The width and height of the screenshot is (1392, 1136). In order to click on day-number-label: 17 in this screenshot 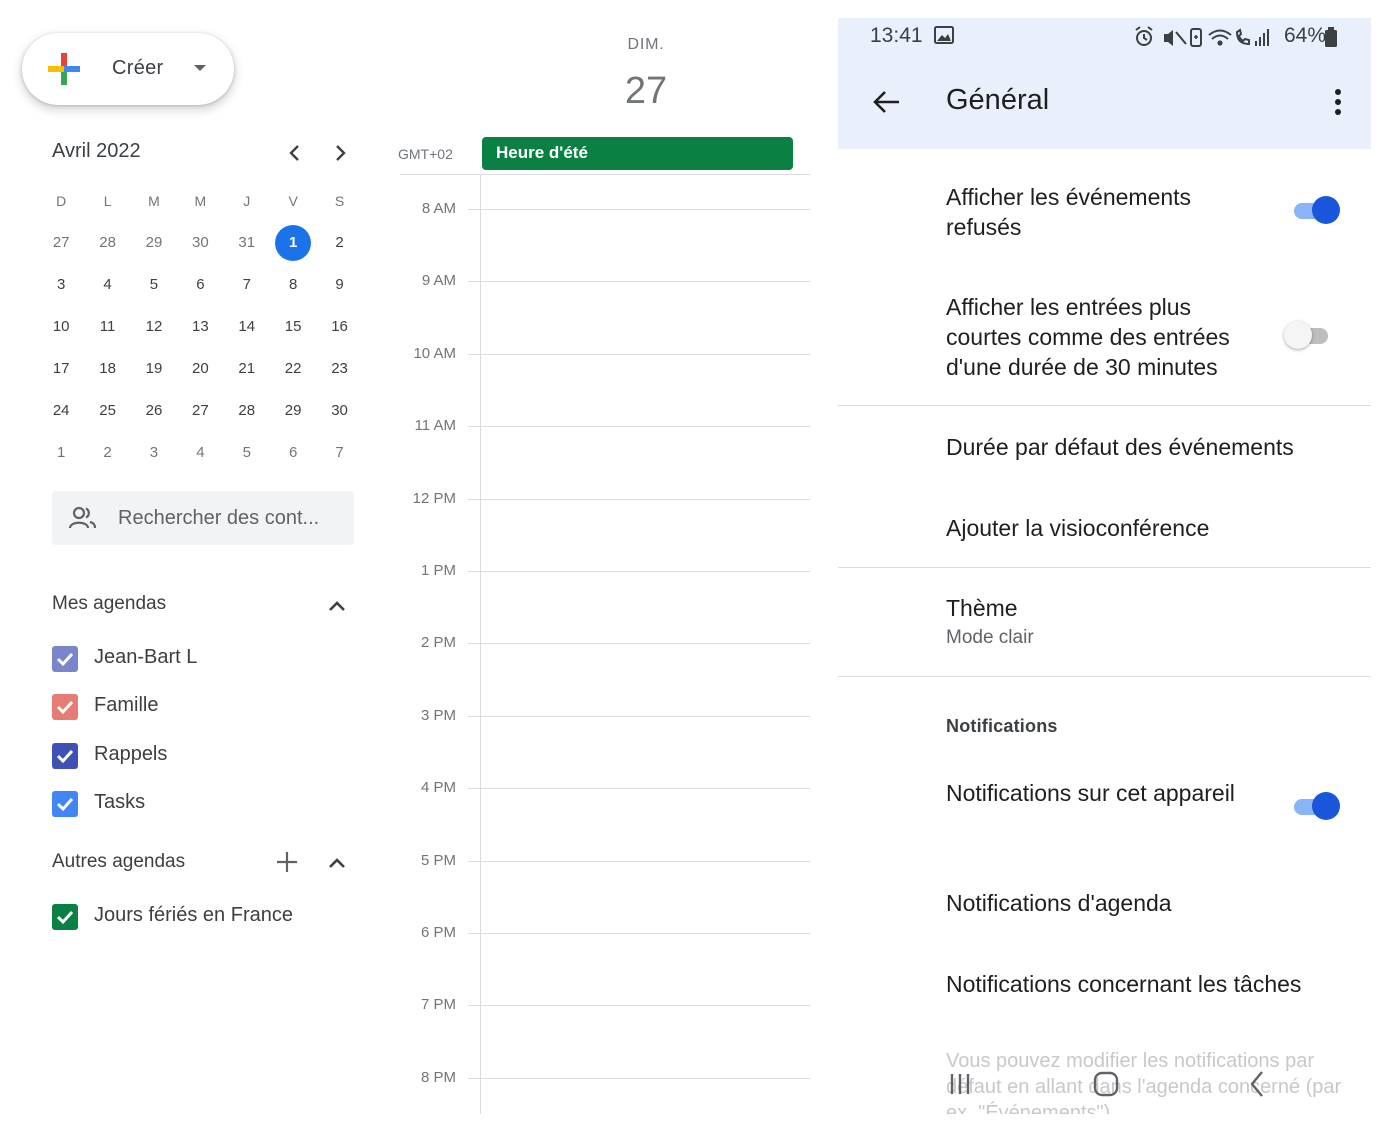, I will do `click(61, 368)`.